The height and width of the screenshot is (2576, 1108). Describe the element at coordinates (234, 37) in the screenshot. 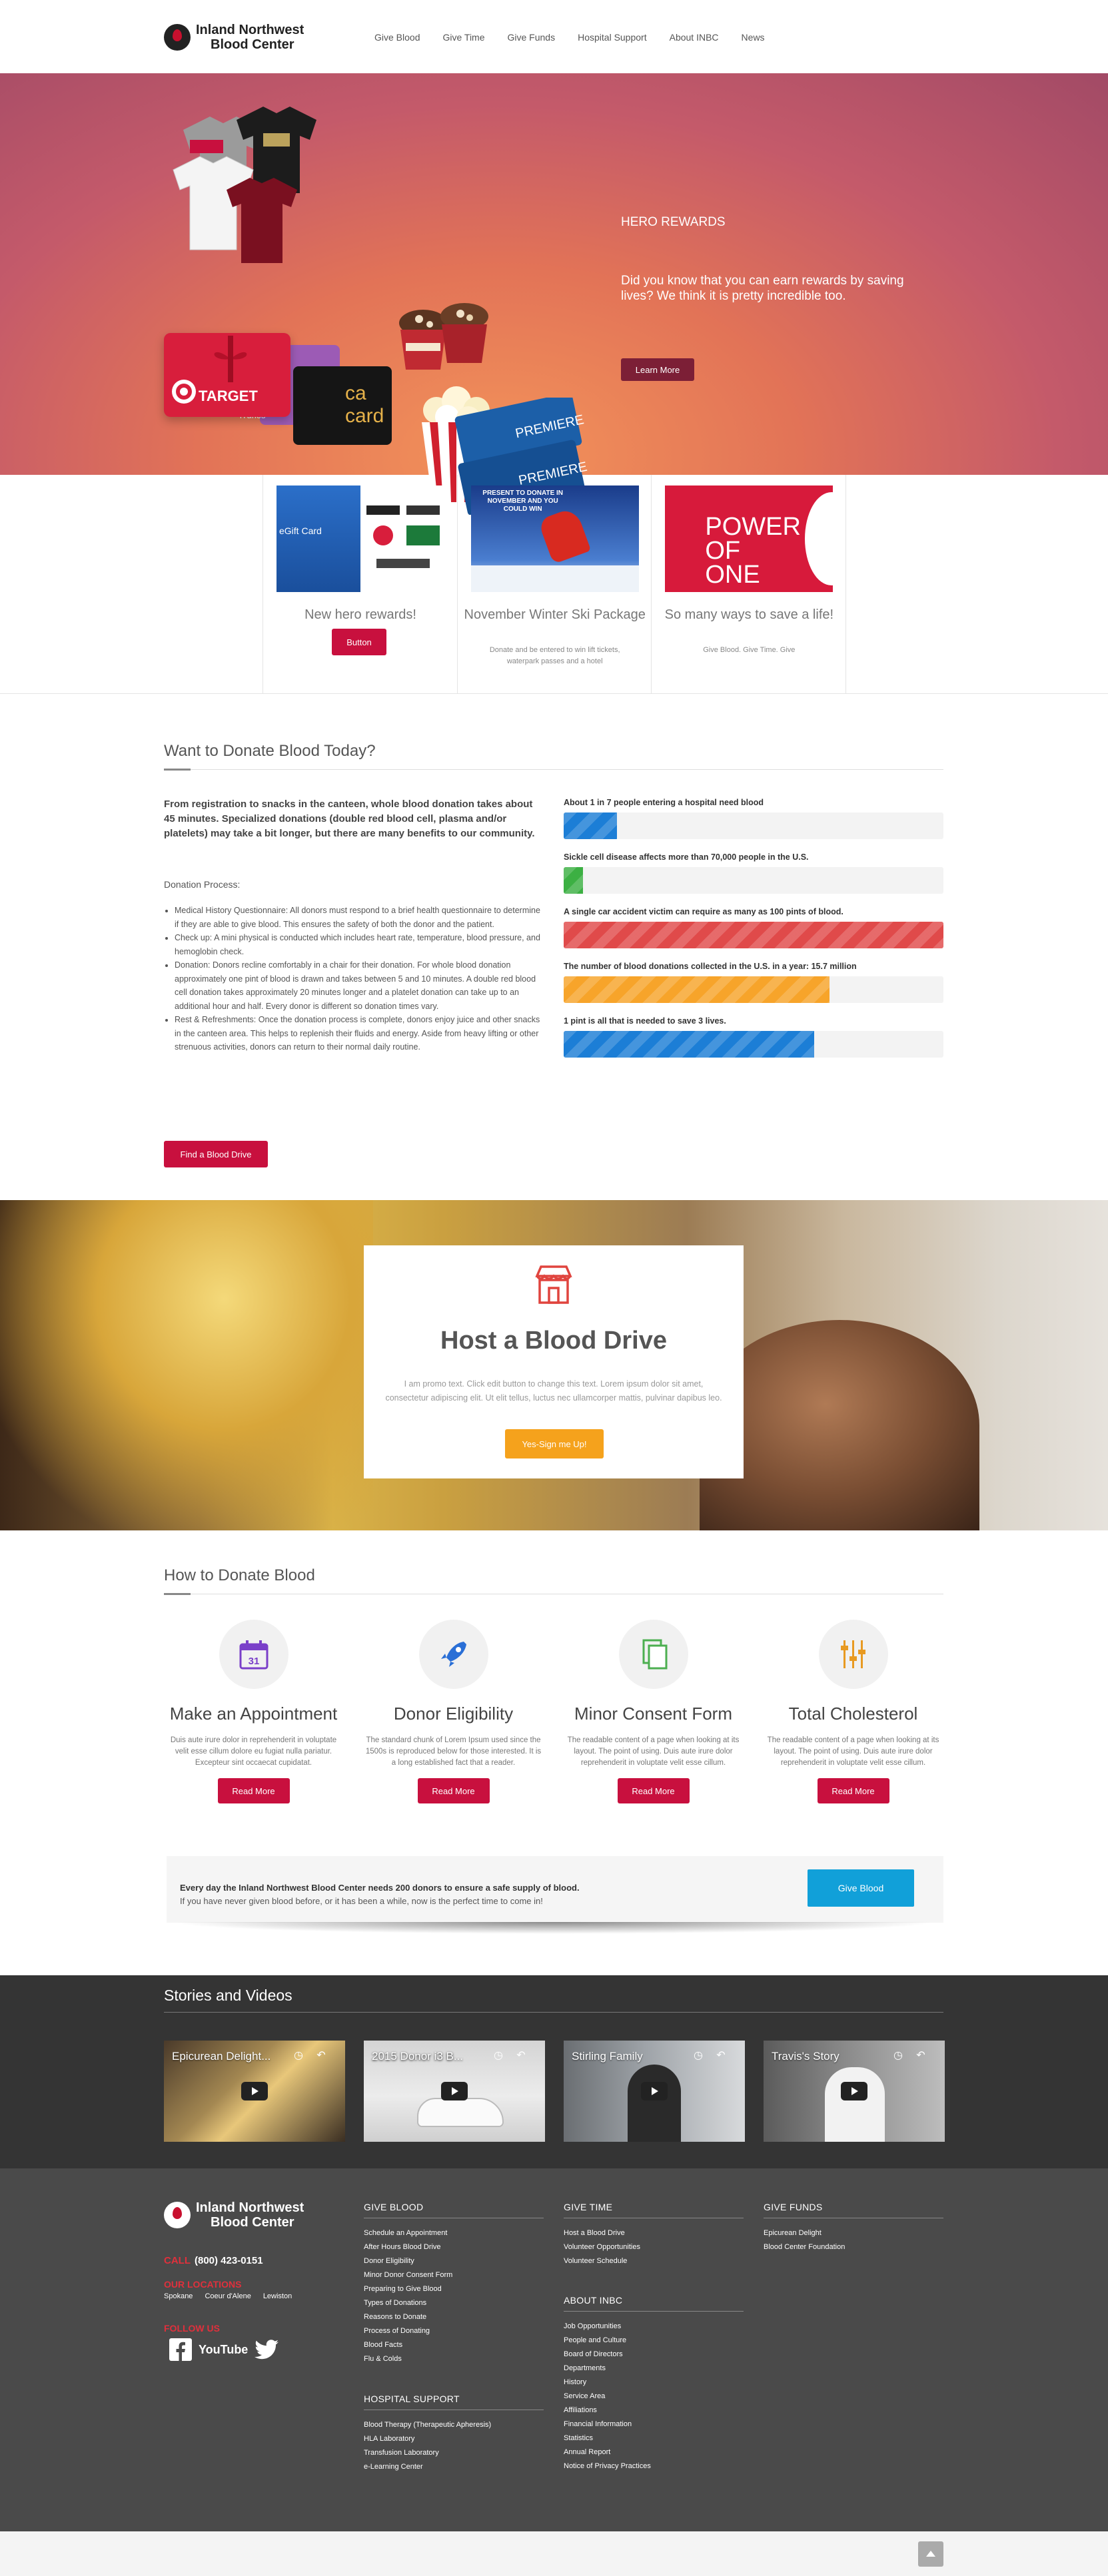

I see `site-logo: Inland Northwest Blood Center` at that location.